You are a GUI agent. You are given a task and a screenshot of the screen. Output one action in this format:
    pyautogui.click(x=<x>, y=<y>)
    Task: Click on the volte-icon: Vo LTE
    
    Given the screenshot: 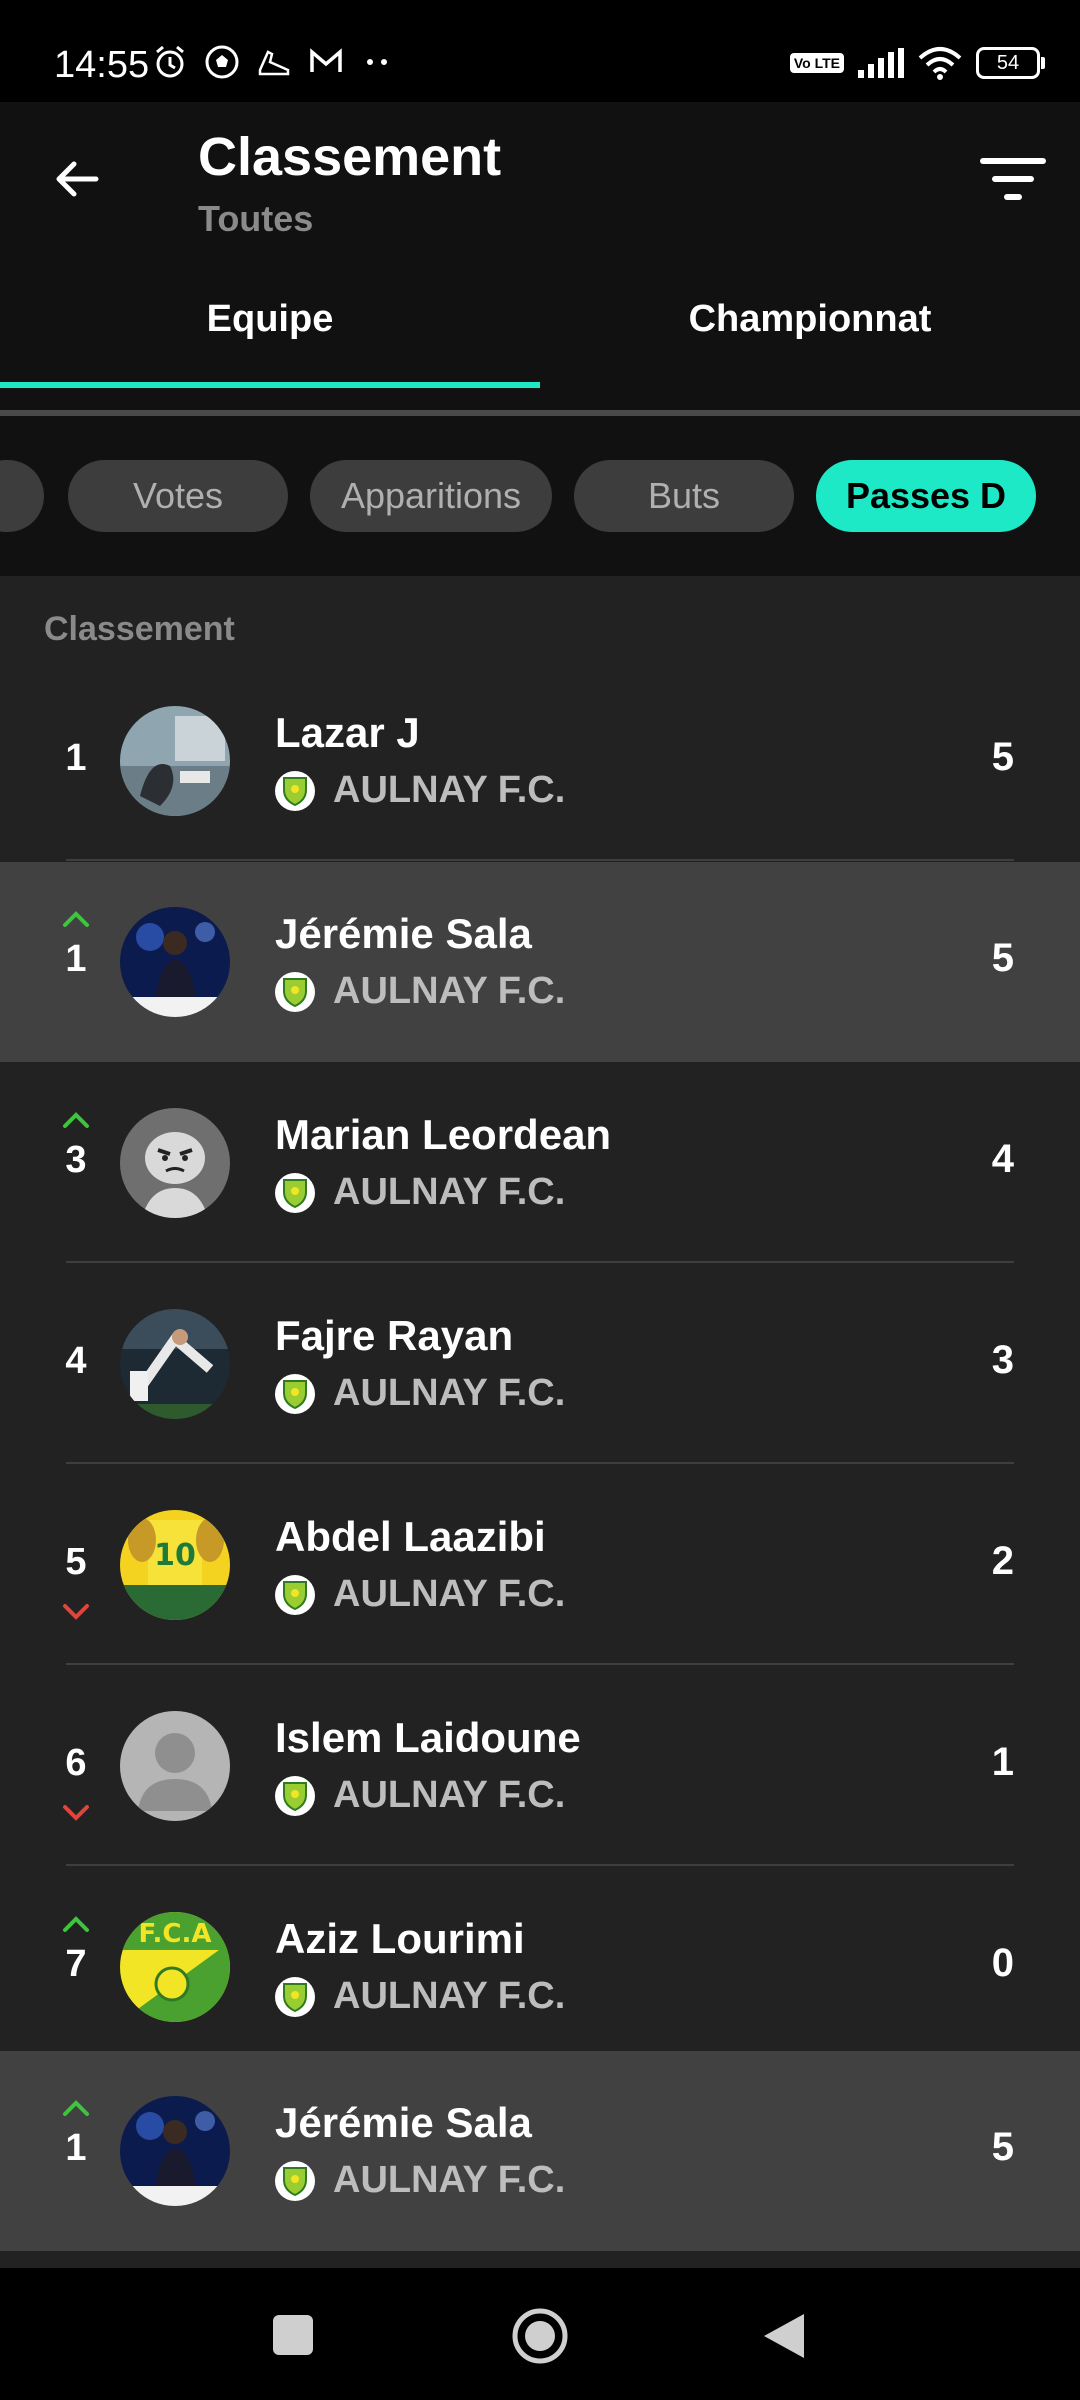 What is the action you would take?
    pyautogui.click(x=816, y=63)
    